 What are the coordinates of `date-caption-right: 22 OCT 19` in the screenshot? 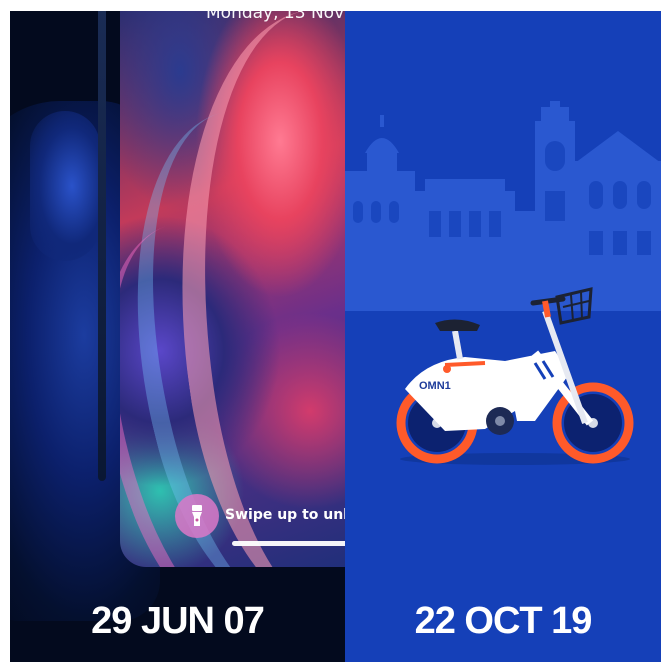 It's located at (503, 621).